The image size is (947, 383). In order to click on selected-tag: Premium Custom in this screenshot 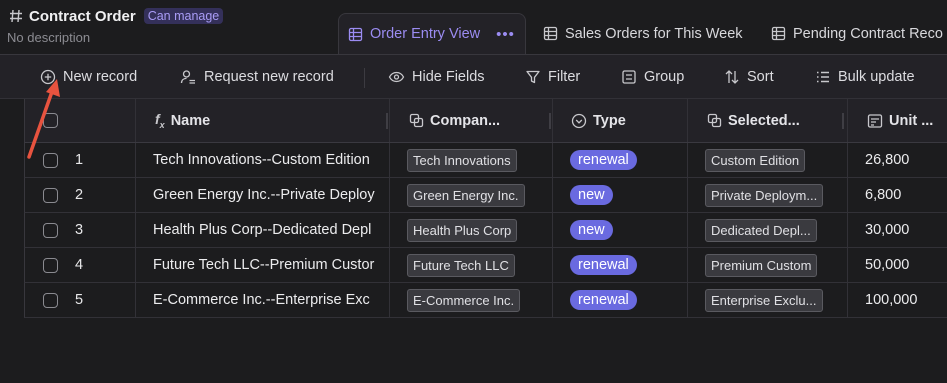, I will do `click(761, 265)`.